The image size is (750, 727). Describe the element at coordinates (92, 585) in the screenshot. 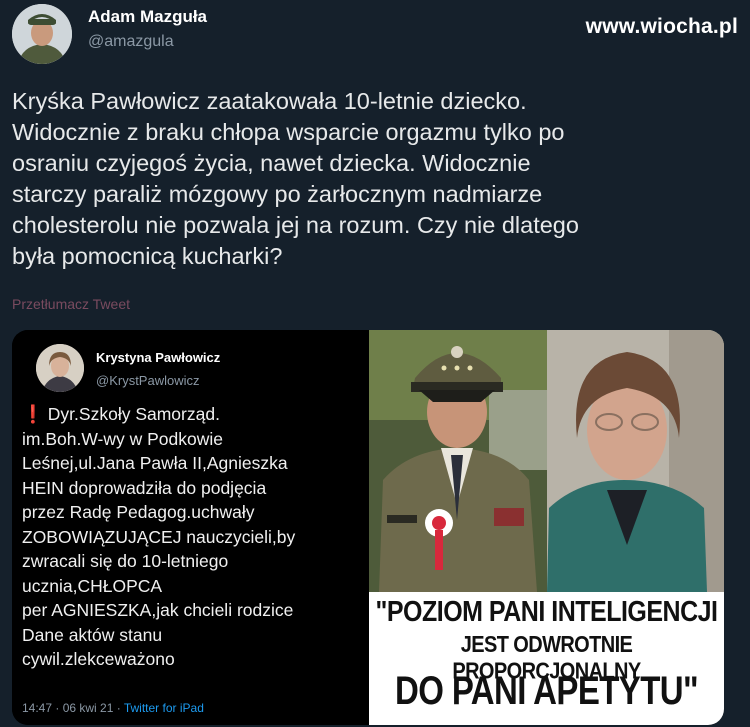

I see `embedded-line: ucznia,CHŁOPCA` at that location.